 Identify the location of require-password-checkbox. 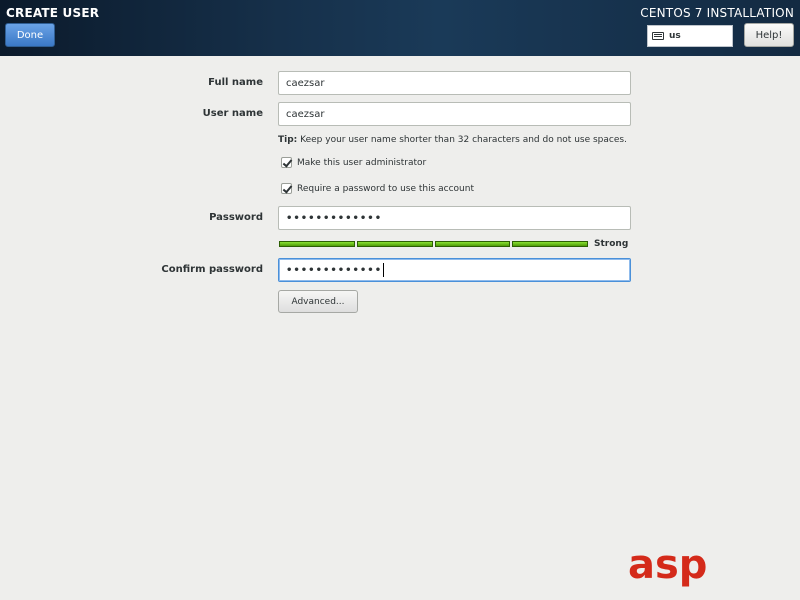
(286, 188).